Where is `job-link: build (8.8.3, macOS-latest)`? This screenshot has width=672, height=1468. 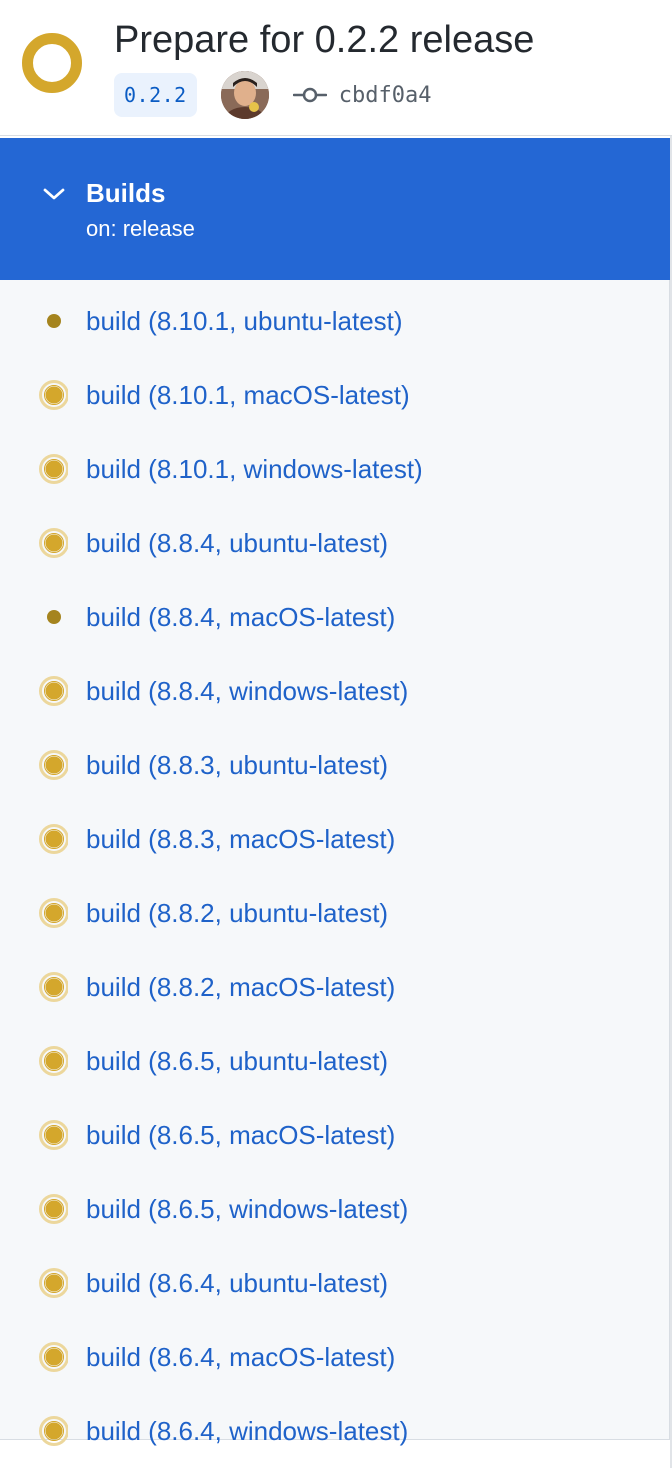 job-link: build (8.8.3, macOS-latest) is located at coordinates (240, 839).